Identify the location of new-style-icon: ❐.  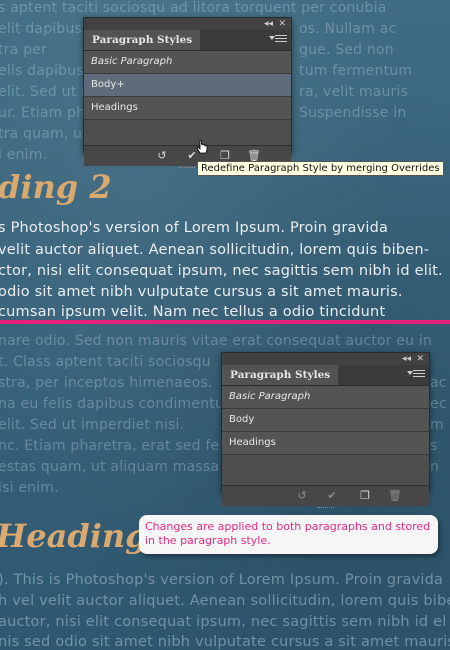
(365, 496).